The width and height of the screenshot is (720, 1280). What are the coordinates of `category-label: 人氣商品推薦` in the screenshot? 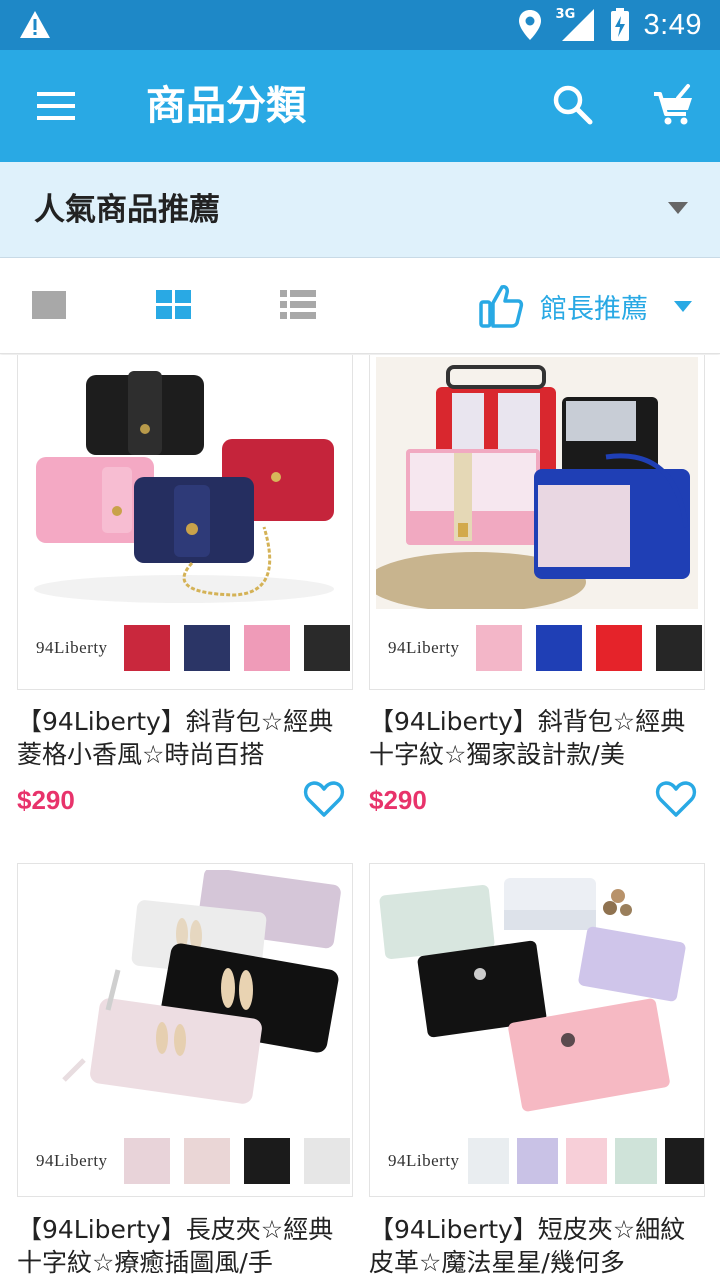 It's located at (127, 210).